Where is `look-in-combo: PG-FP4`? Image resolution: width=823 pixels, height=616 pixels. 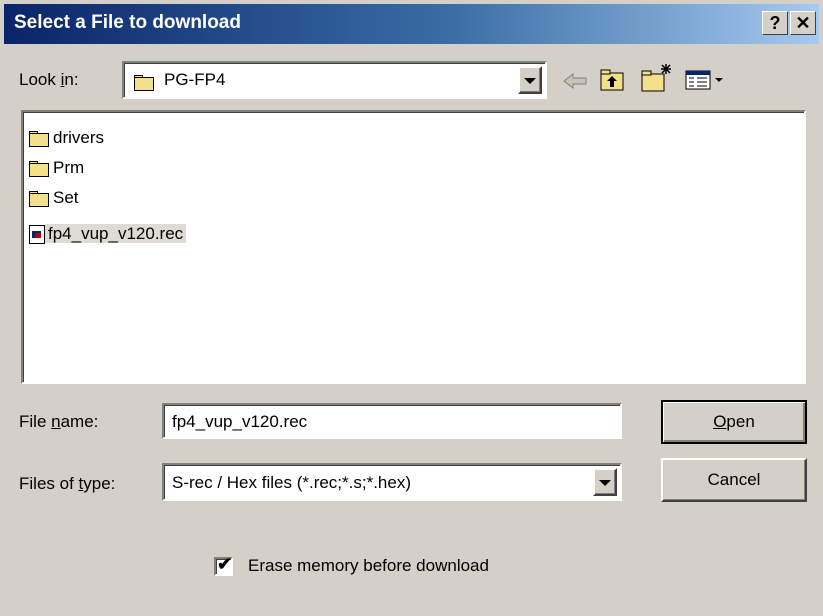 look-in-combo: PG-FP4 is located at coordinates (334, 80).